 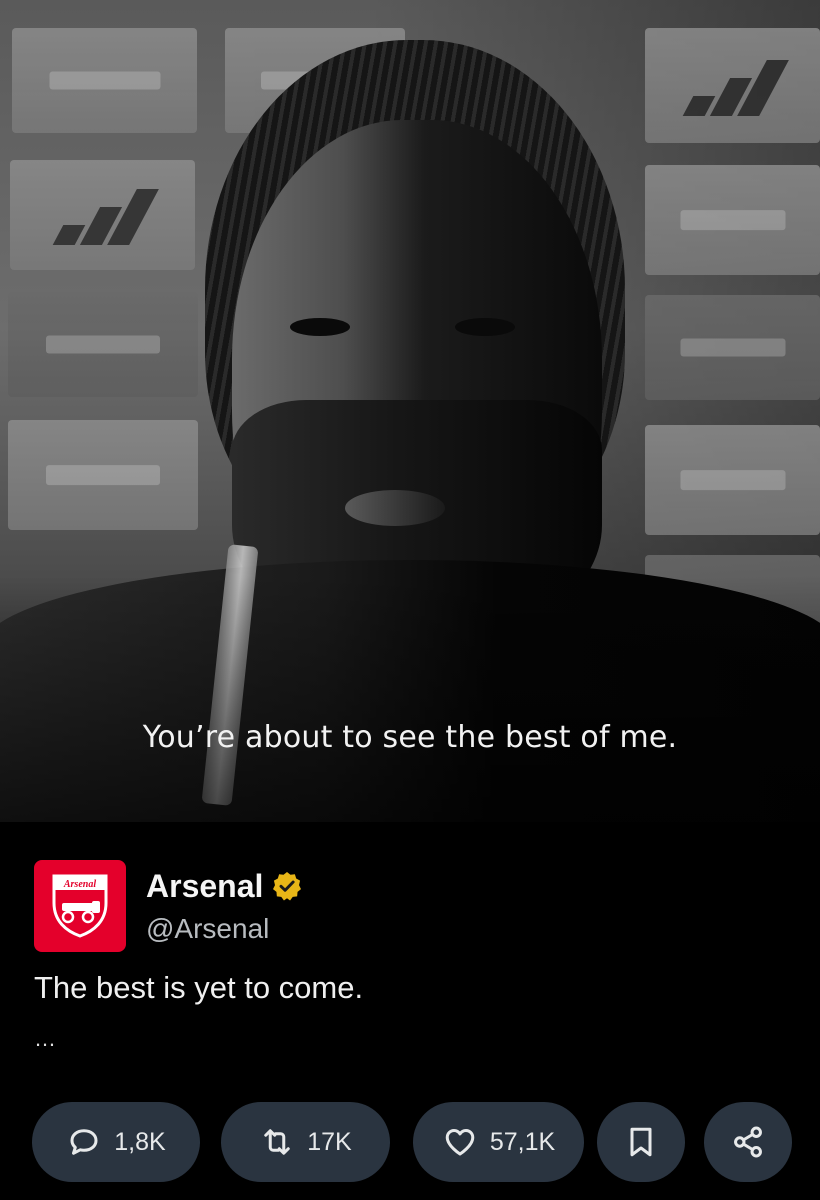 What do you see at coordinates (199, 987) in the screenshot?
I see `post-text: The best is yet to come.` at bounding box center [199, 987].